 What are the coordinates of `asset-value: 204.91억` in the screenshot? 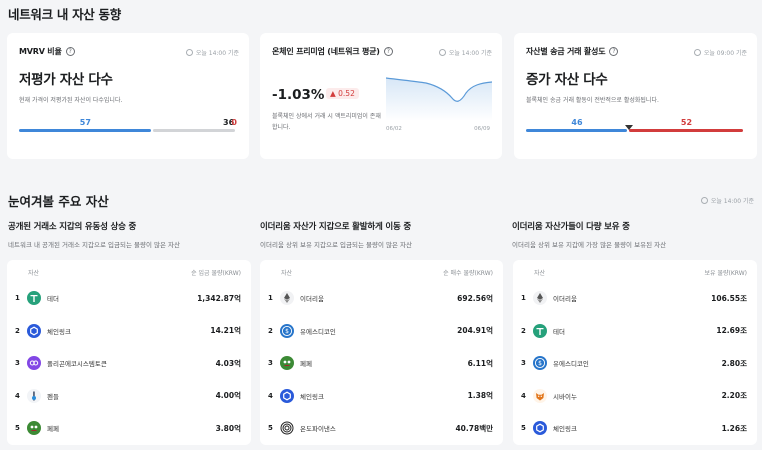 It's located at (475, 330).